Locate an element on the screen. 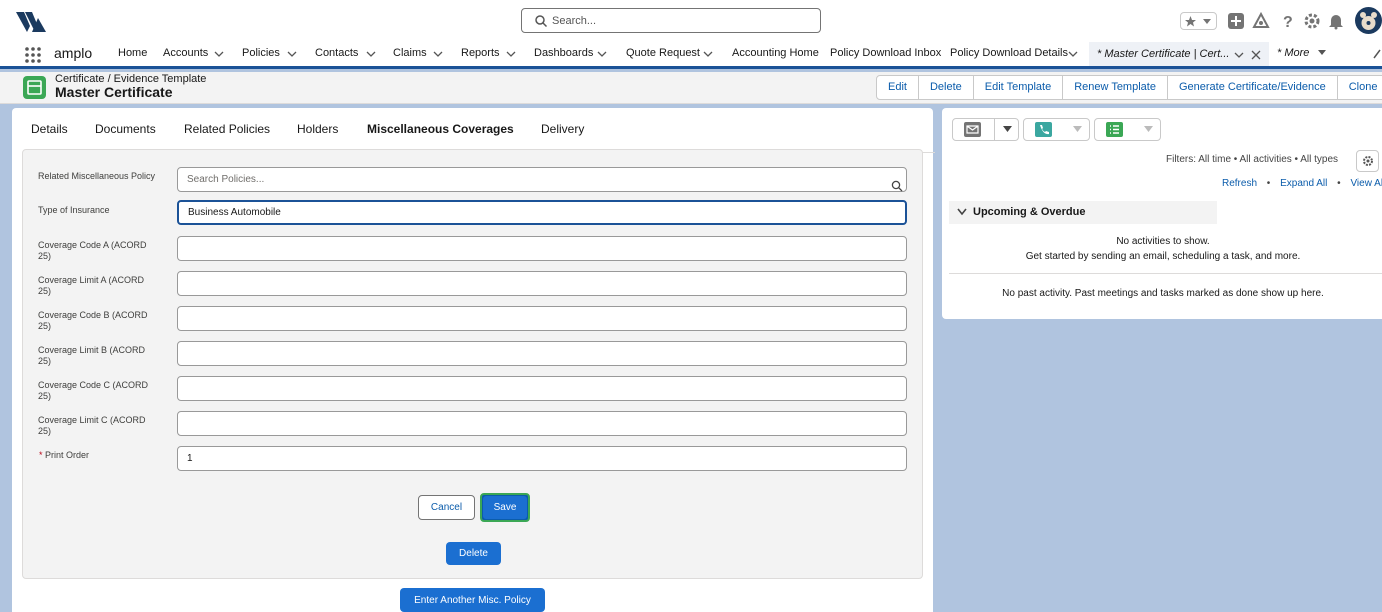  avatar-icon is located at coordinates (1368, 21).